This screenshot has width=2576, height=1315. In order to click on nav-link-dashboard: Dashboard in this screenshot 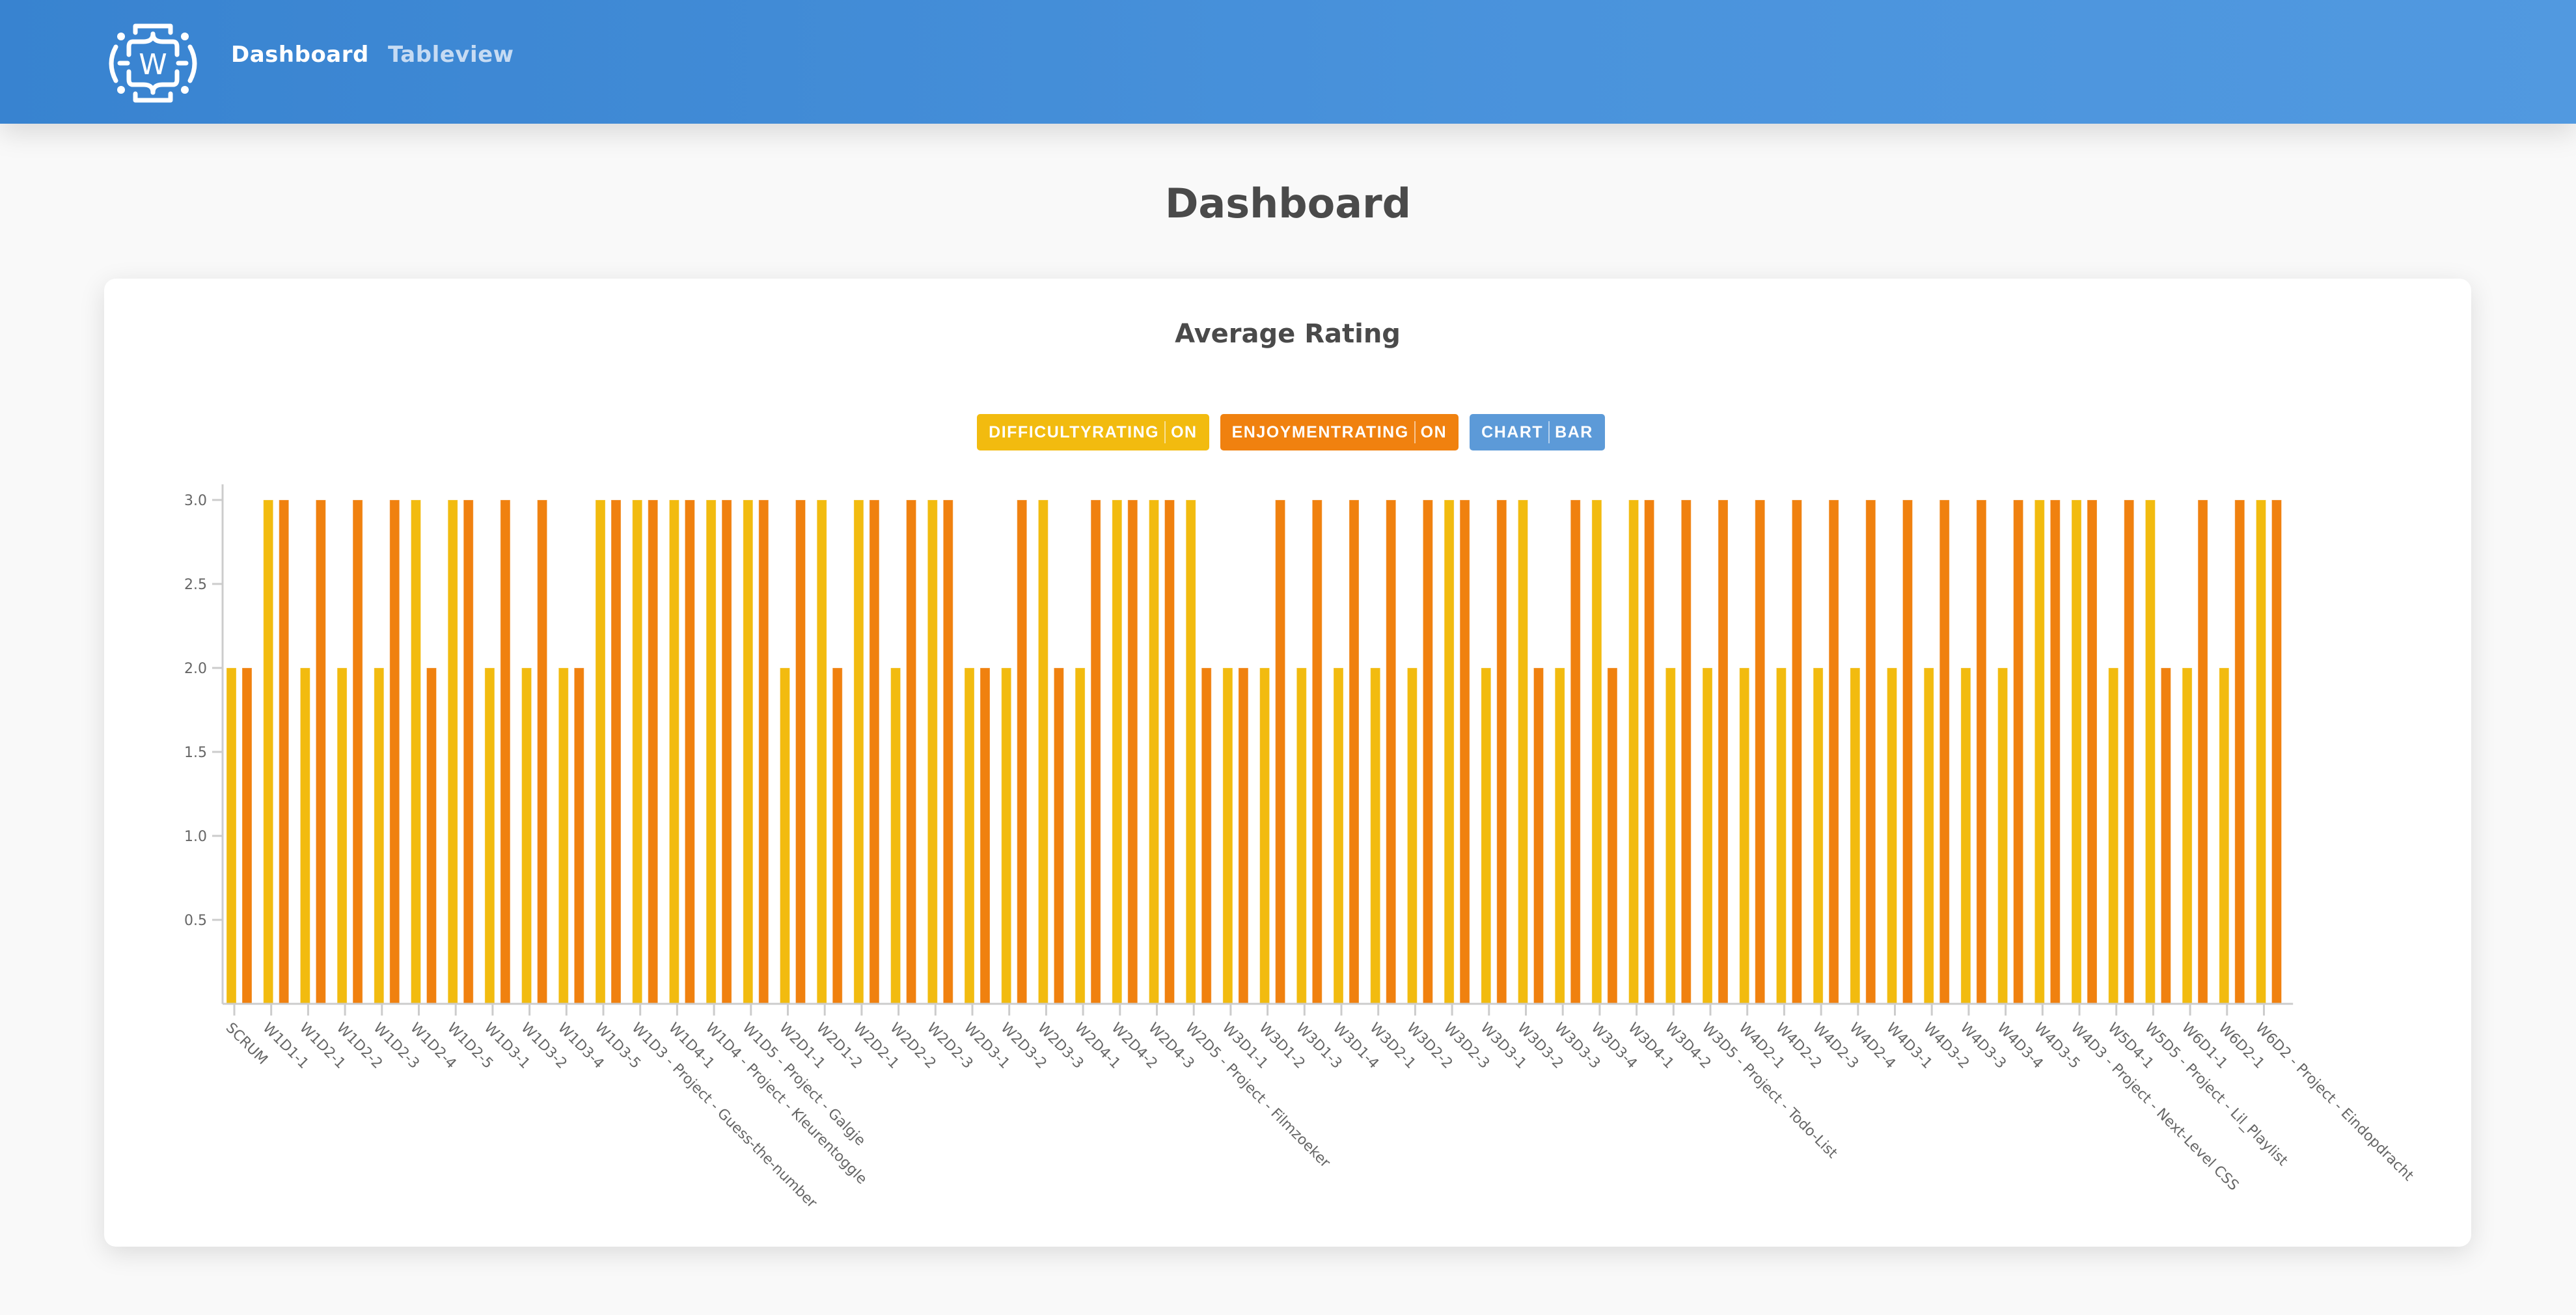, I will do `click(300, 55)`.